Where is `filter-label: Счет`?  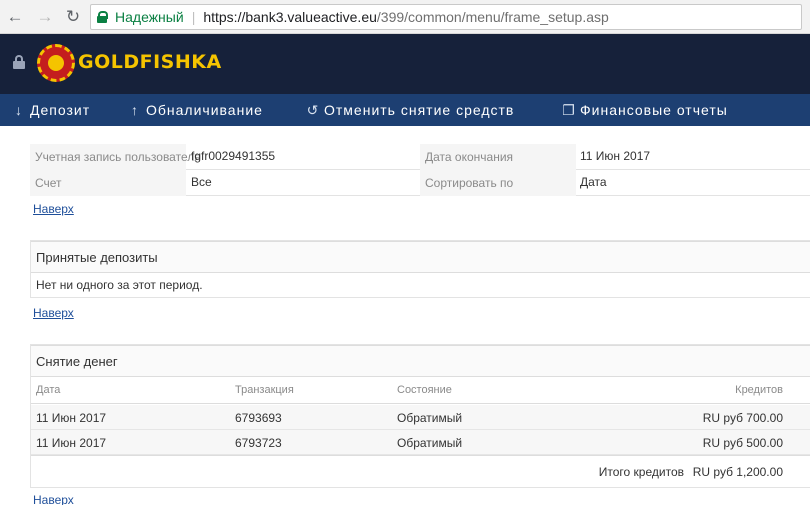 filter-label: Счет is located at coordinates (48, 183).